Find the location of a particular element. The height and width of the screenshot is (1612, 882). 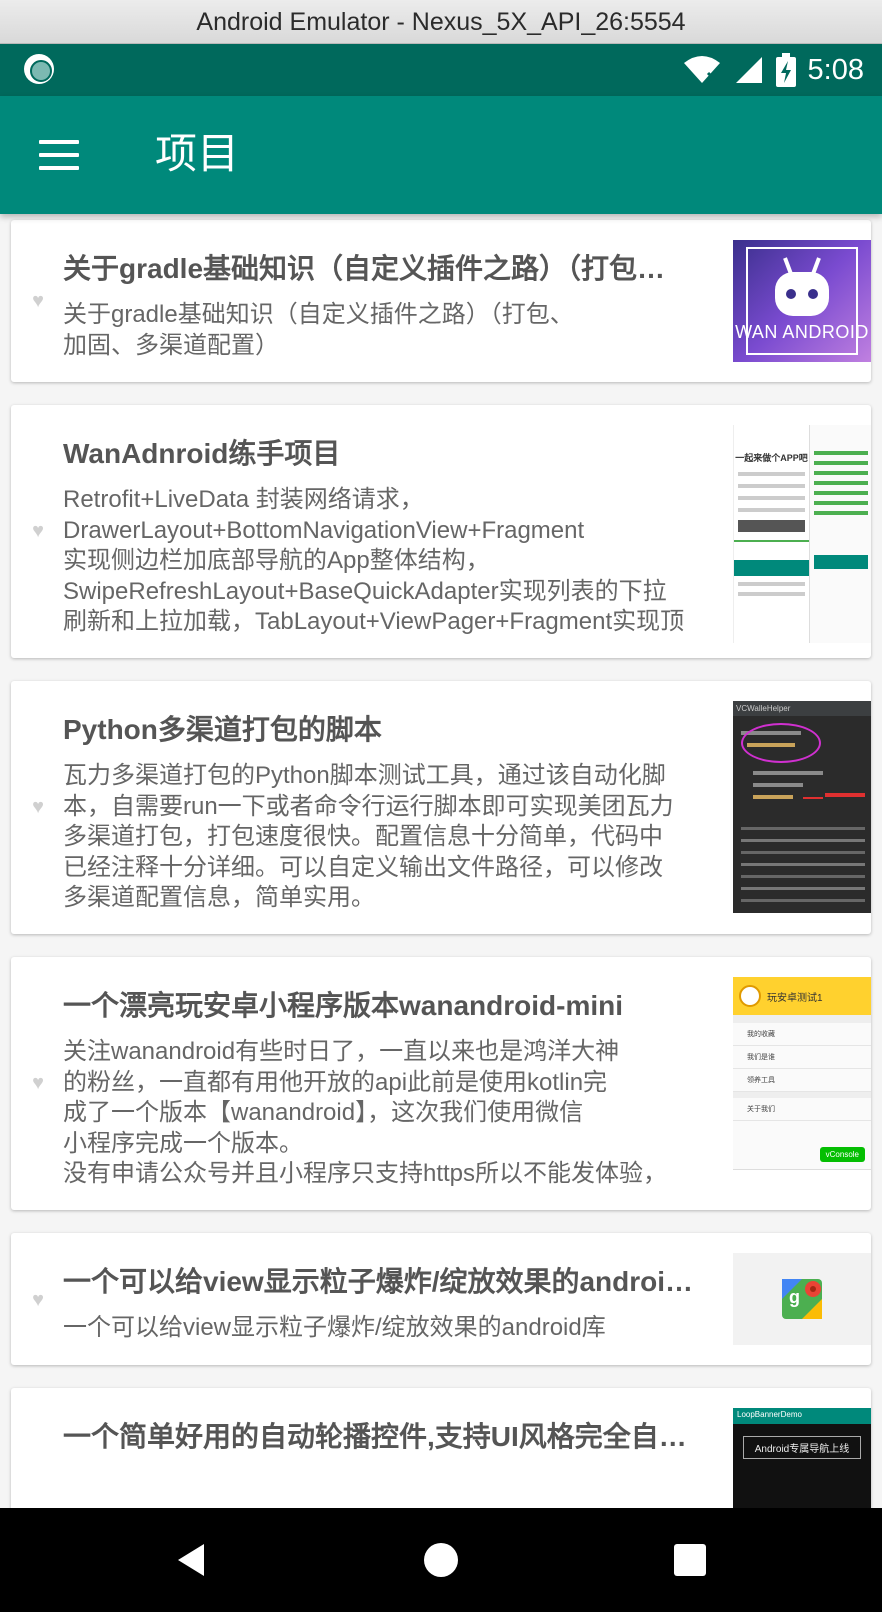

status-bar: 5:08 is located at coordinates (441, 70).